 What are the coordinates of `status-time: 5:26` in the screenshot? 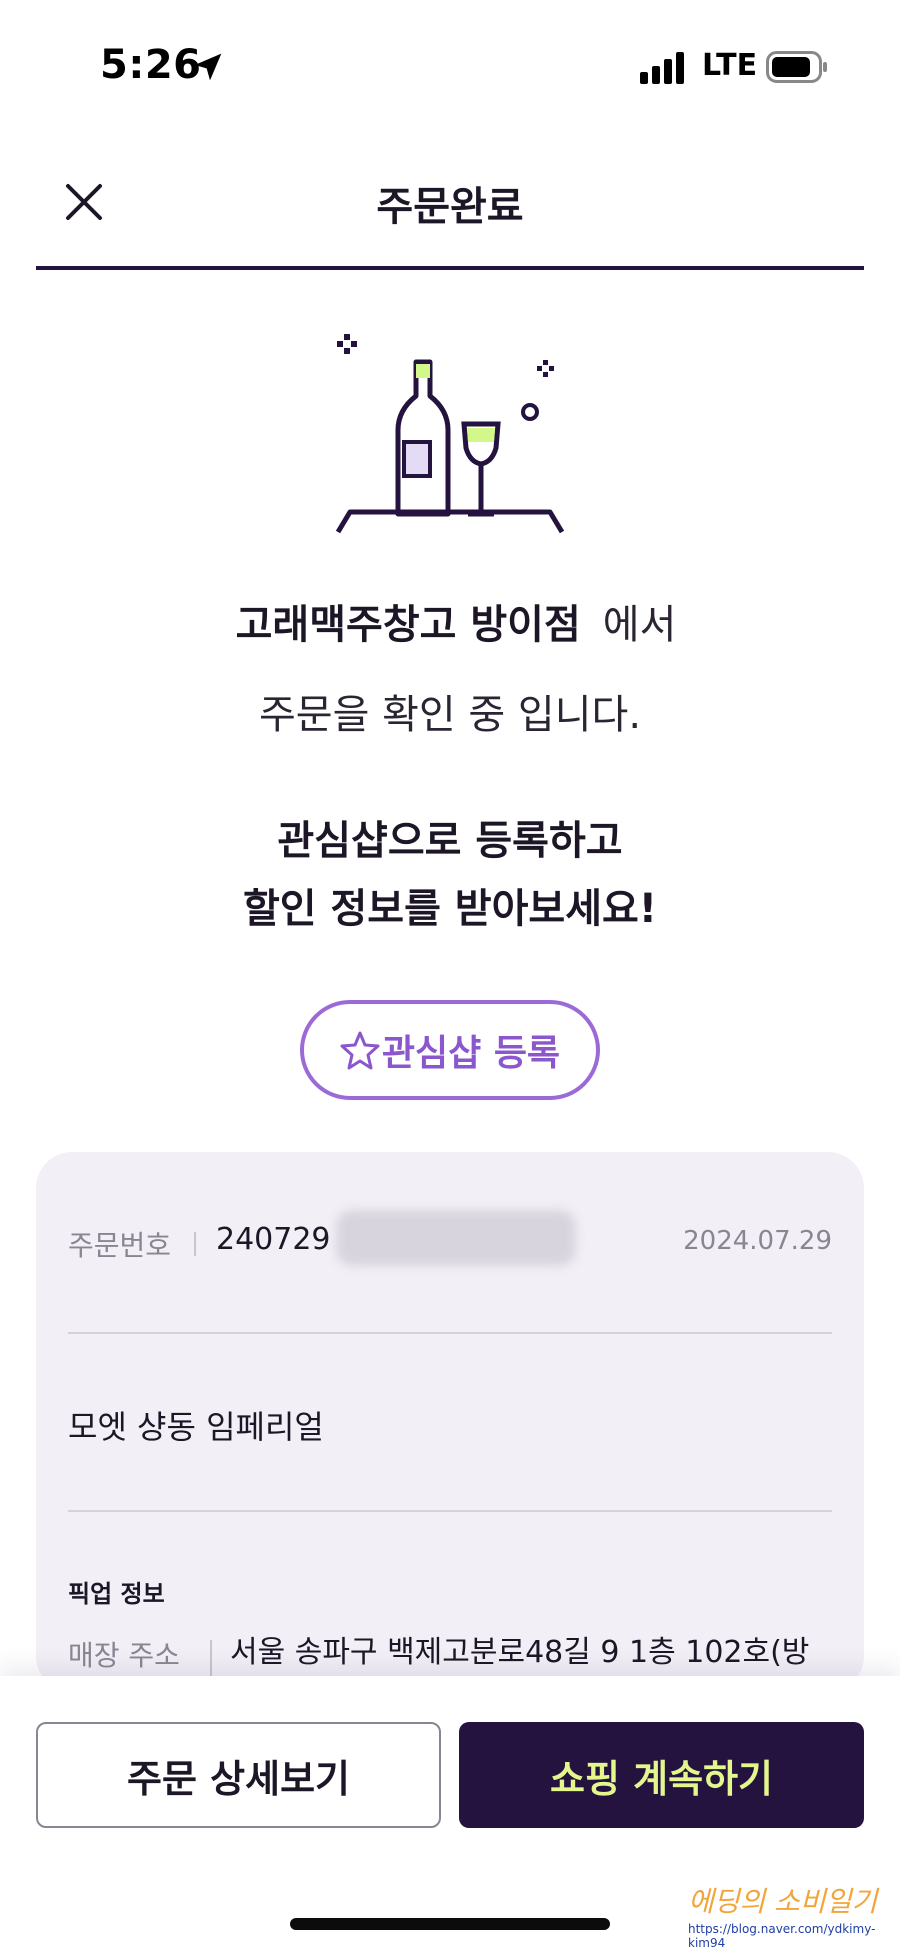 It's located at (151, 65).